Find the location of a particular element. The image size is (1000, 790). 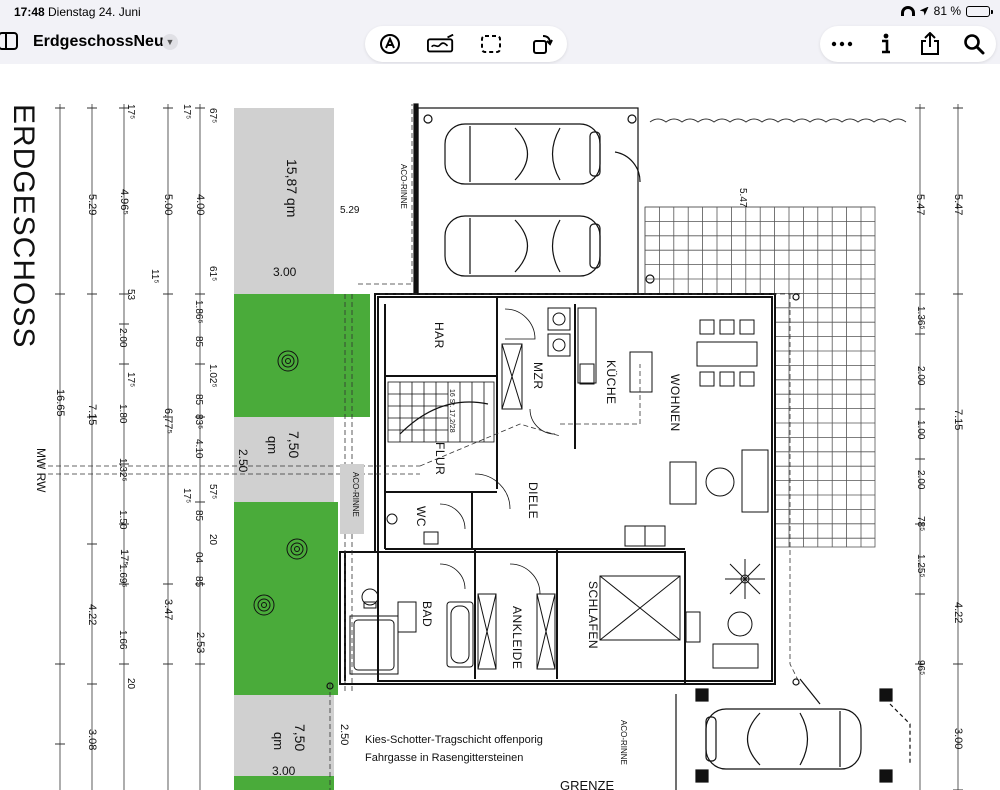

aco-rinne-2: ACO-RINNE is located at coordinates (355, 494).